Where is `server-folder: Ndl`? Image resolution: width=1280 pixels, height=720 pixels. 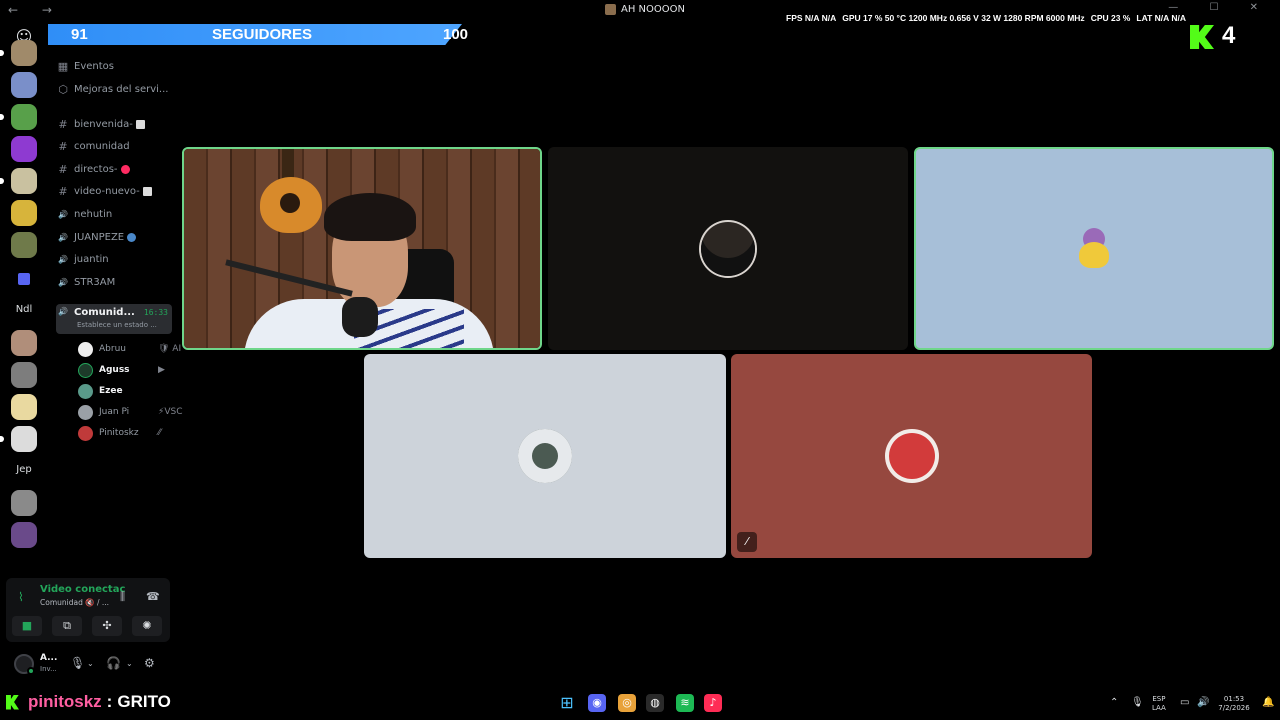
server-folder: Ndl is located at coordinates (24, 309).